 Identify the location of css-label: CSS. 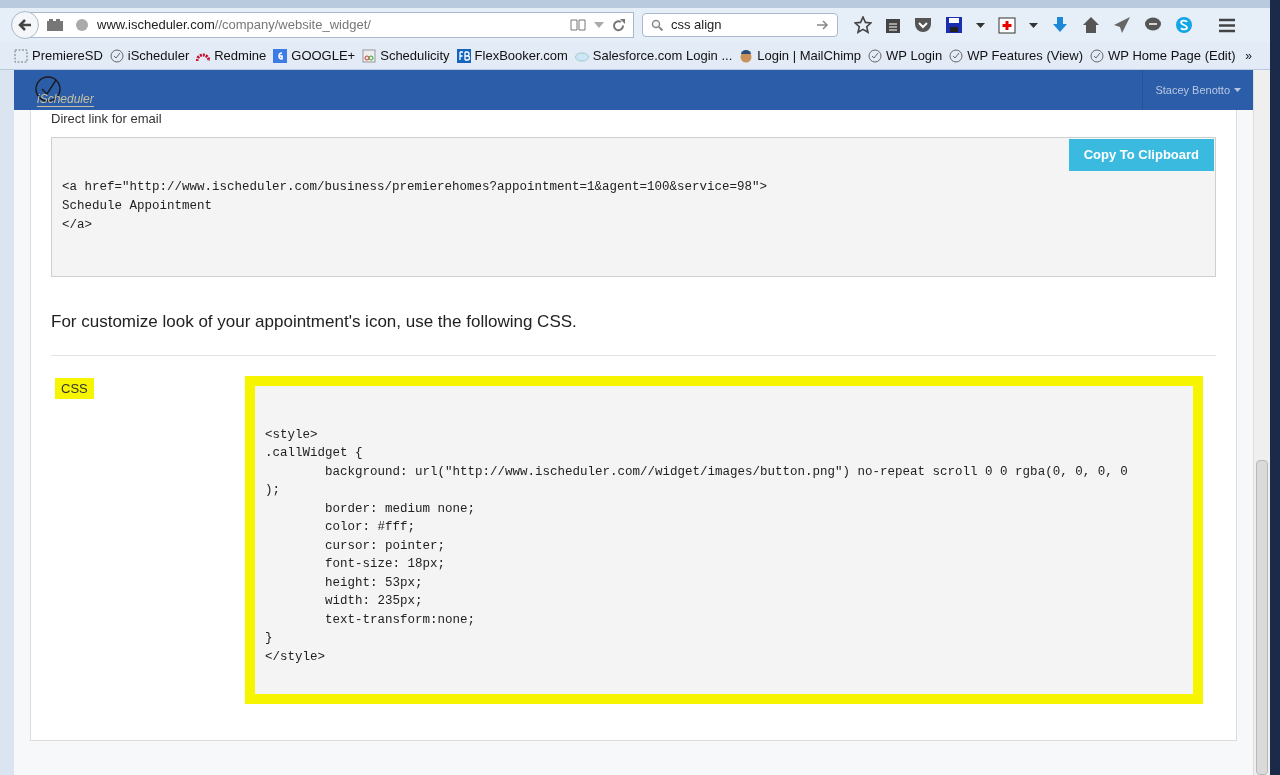
(74, 388).